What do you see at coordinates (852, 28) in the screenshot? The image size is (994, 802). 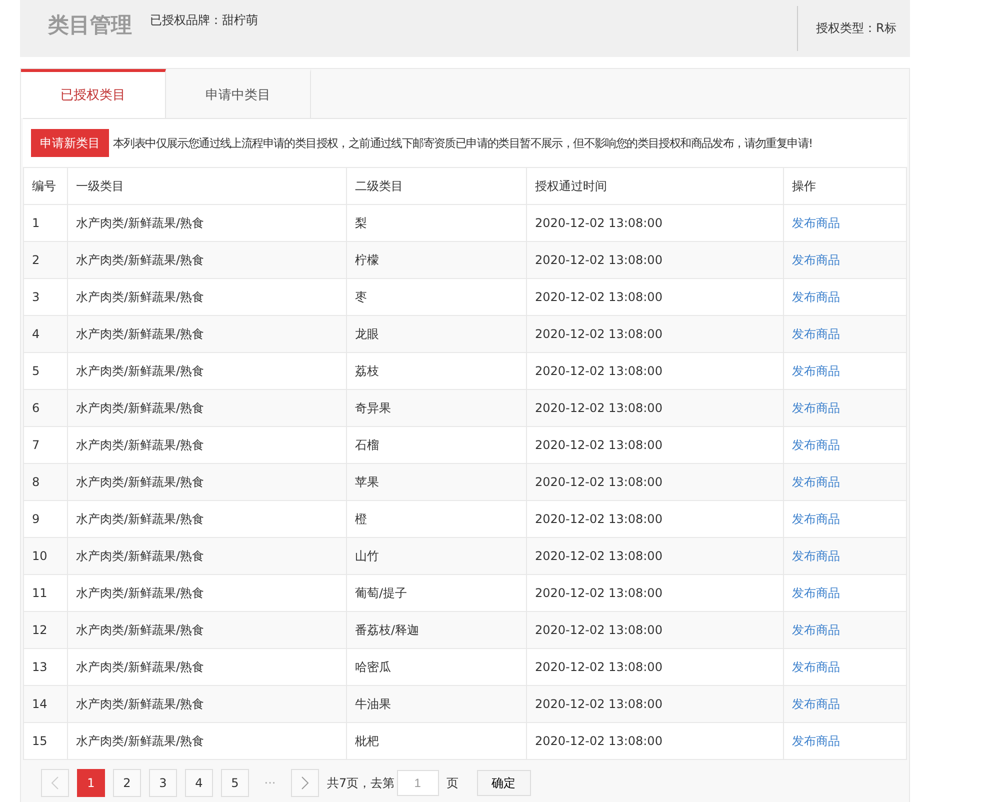 I see `auth-type-label: 授权类型：R标` at bounding box center [852, 28].